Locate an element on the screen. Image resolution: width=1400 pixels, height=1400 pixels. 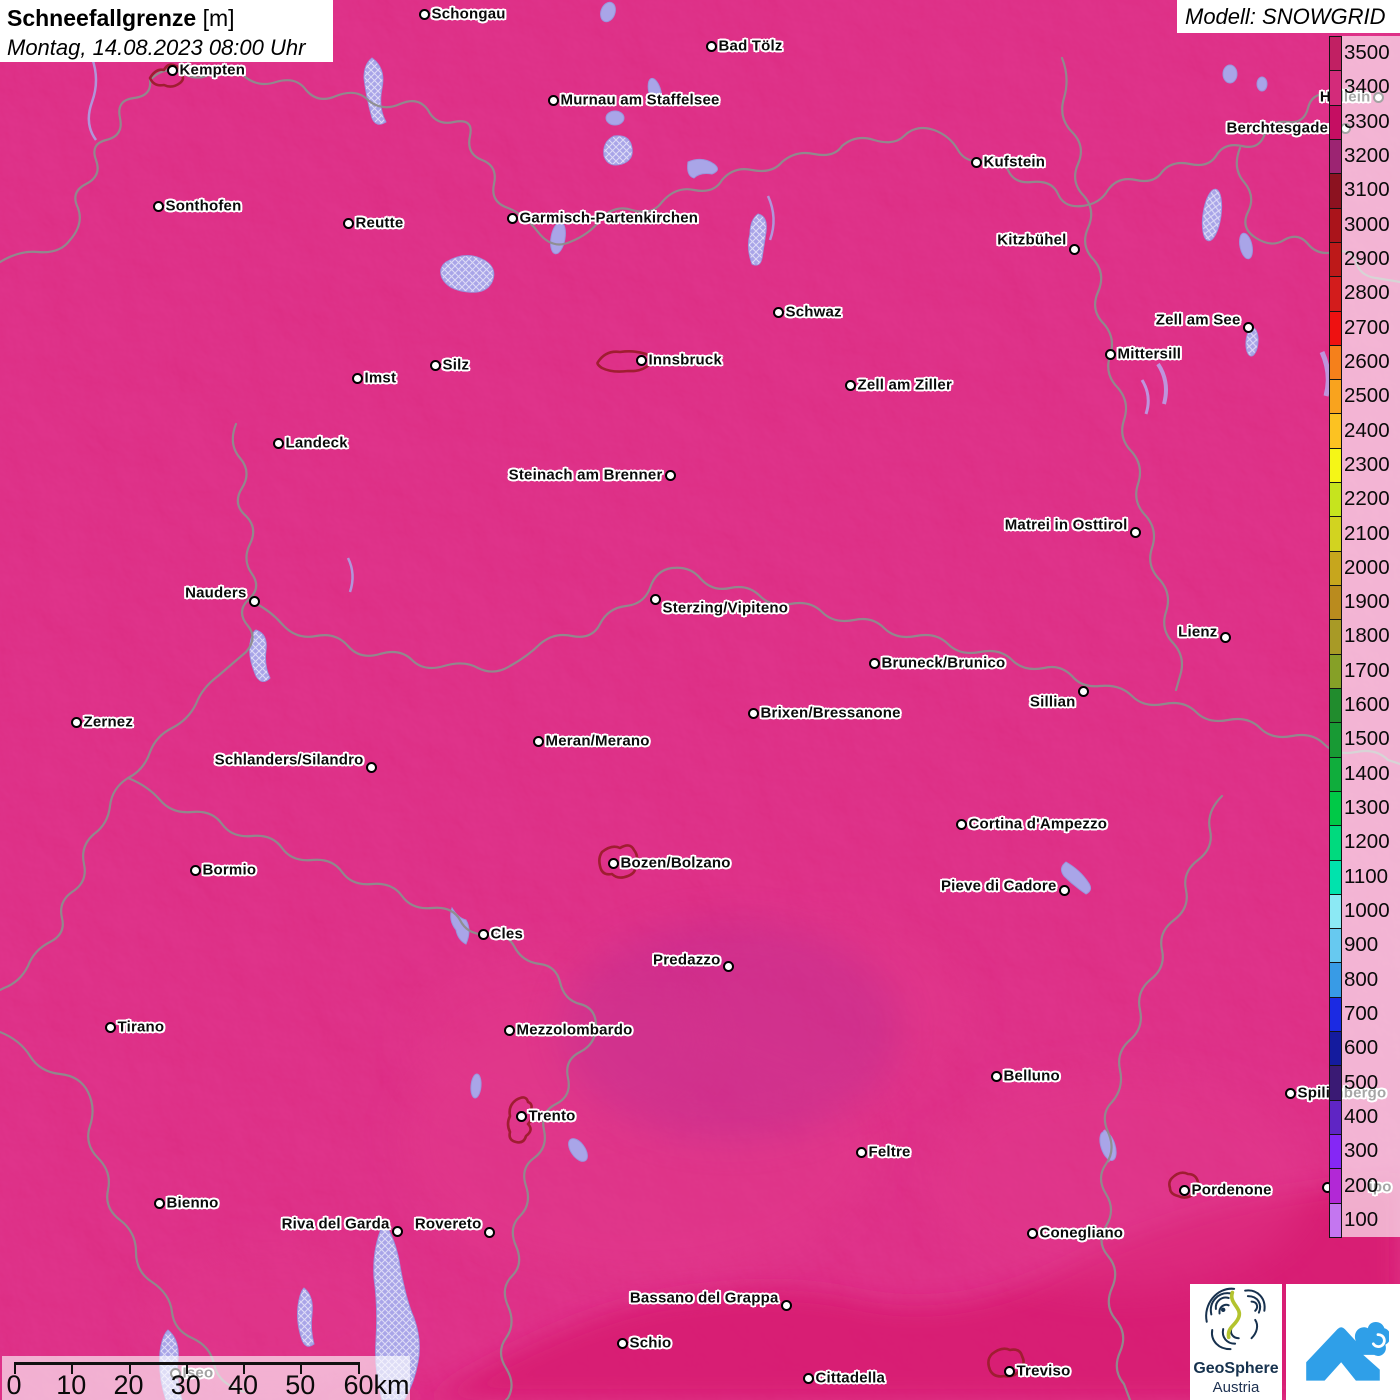
city-marker: Mezzolombardo is located at coordinates (567, 1030).